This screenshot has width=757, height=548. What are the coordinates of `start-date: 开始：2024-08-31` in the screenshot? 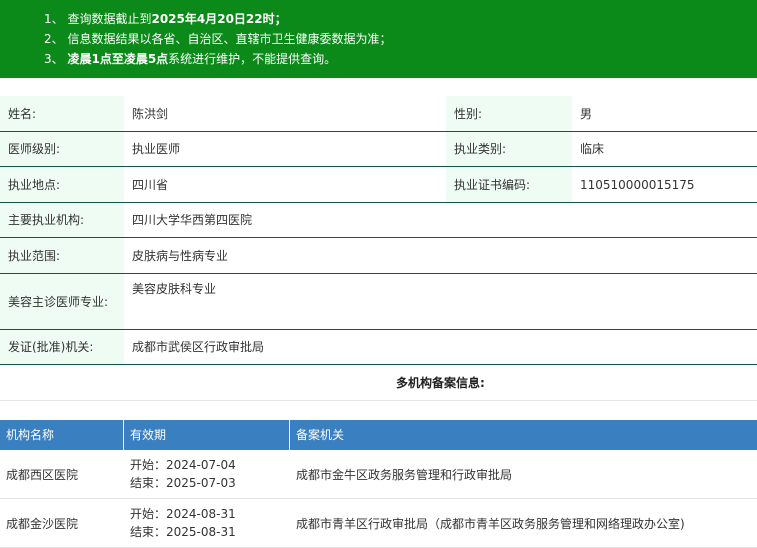 It's located at (183, 514).